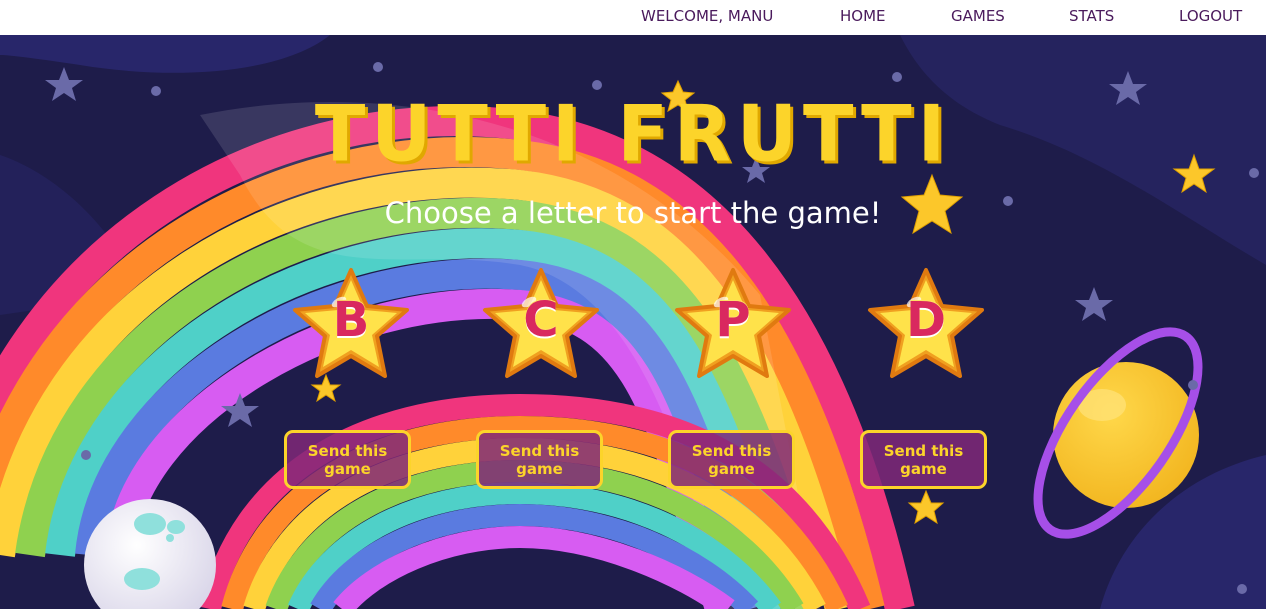  What do you see at coordinates (731, 459) in the screenshot?
I see `send-game-button-p: Send this game` at bounding box center [731, 459].